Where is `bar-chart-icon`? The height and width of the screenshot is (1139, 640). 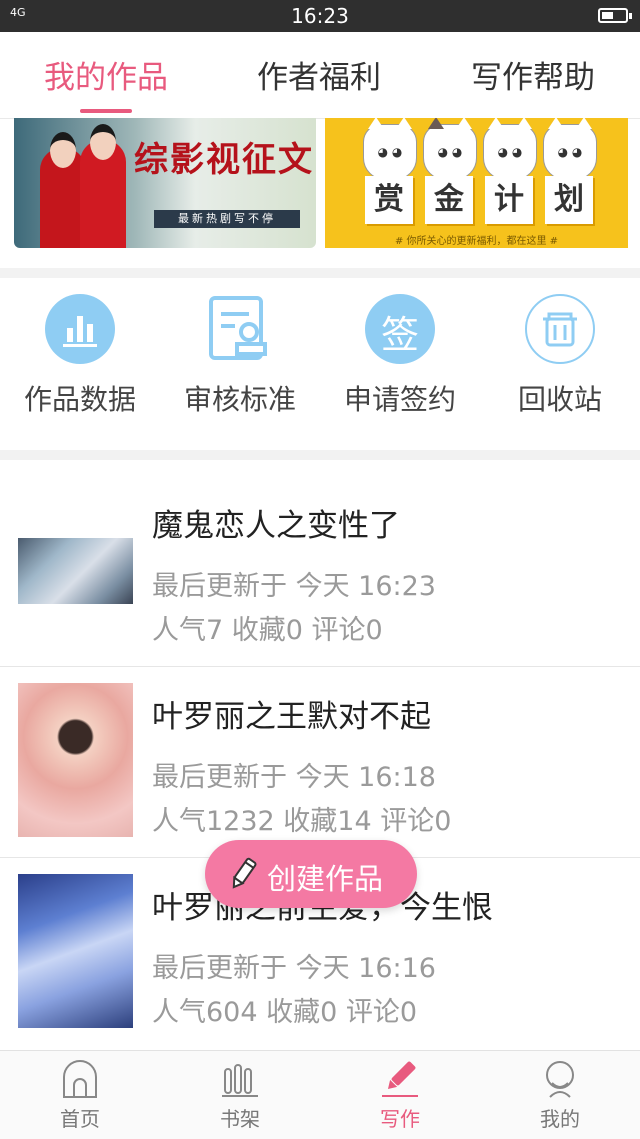
bar-chart-icon is located at coordinates (80, 329).